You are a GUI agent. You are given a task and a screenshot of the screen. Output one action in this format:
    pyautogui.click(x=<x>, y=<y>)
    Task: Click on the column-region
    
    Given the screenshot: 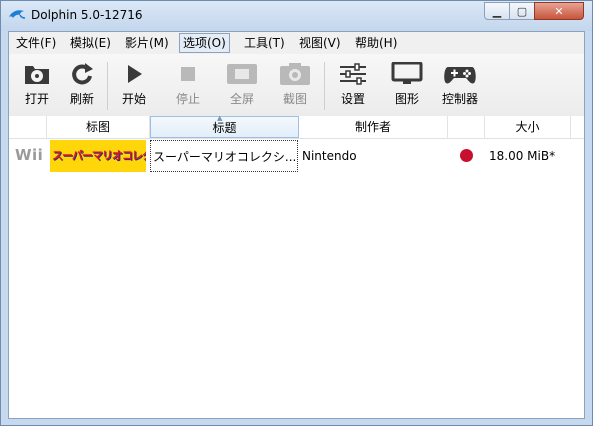 What is the action you would take?
    pyautogui.click(x=466, y=127)
    